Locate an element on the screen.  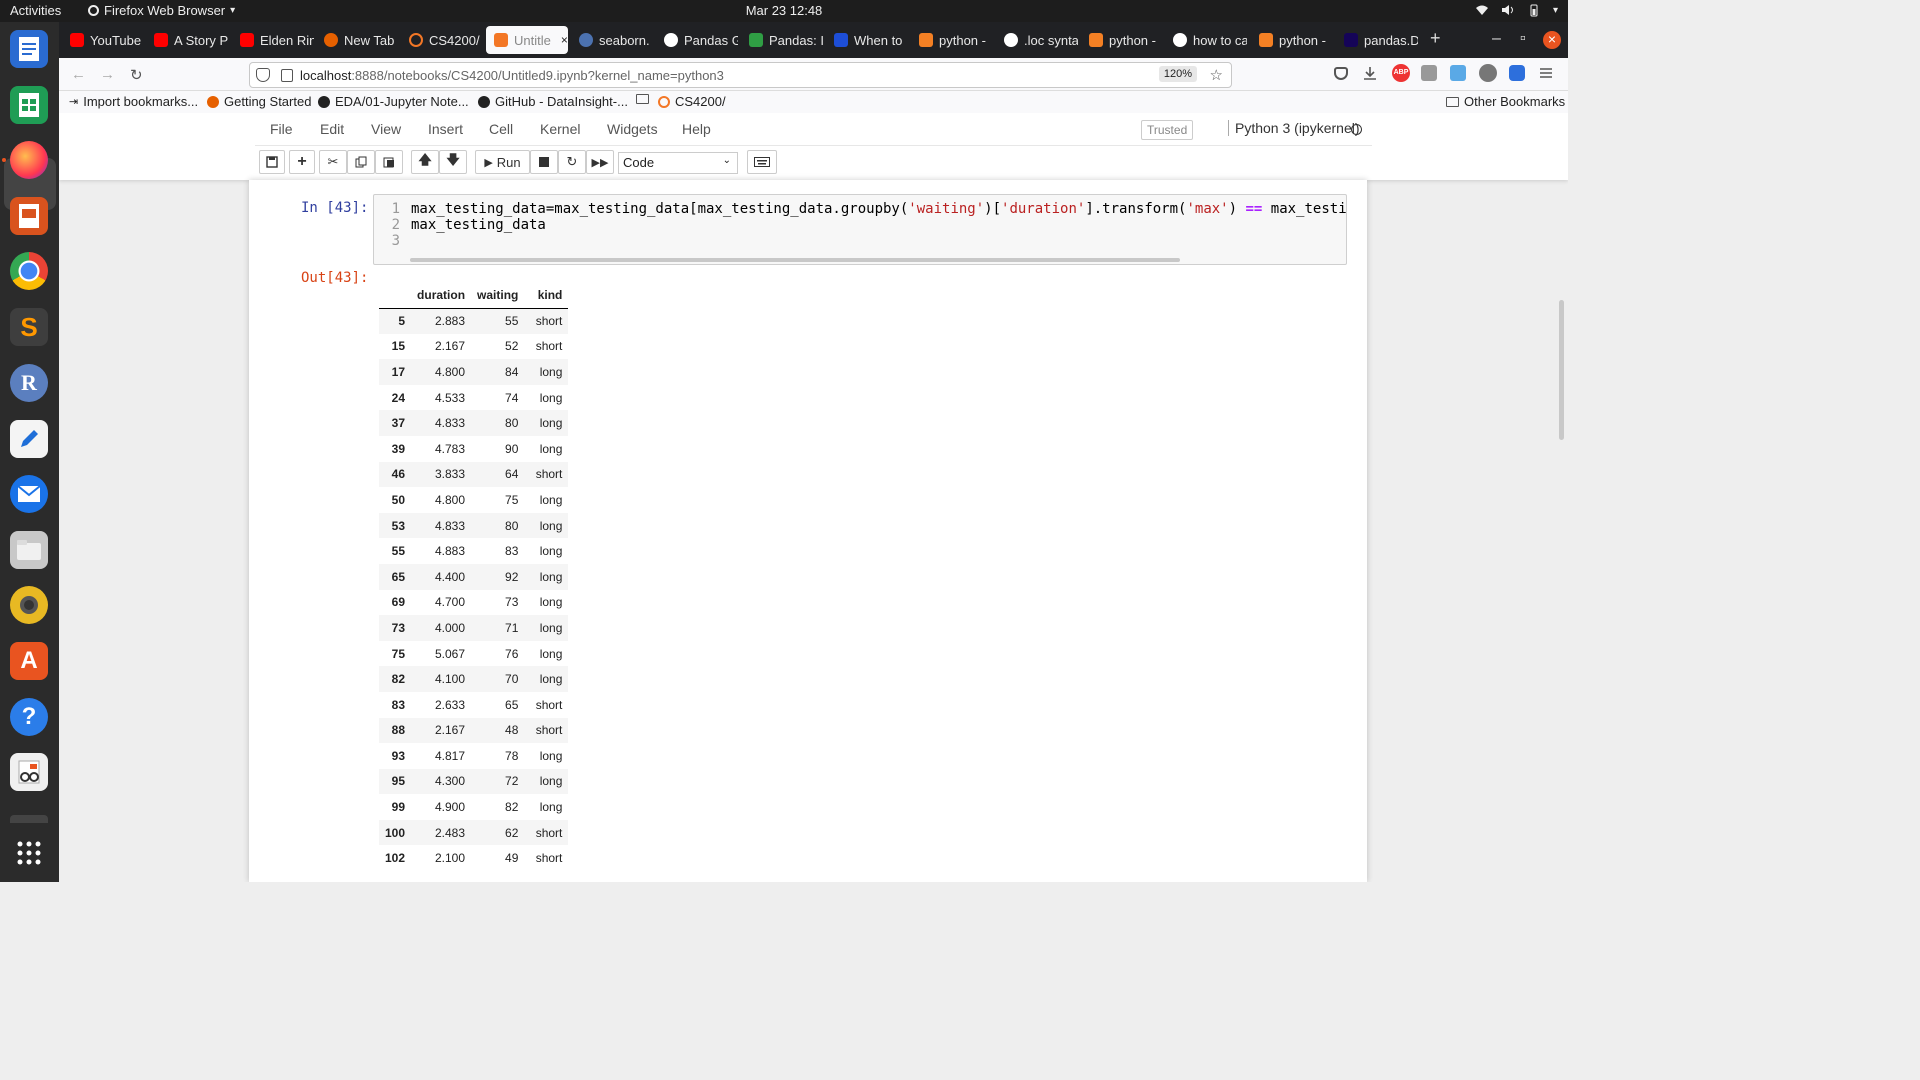
insert-cell-button: + is located at coordinates (302, 162).